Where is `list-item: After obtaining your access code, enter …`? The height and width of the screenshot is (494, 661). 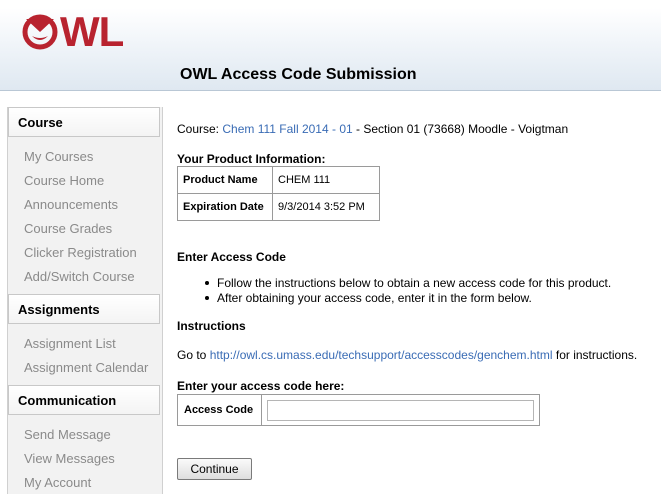
list-item: After obtaining your access code, enter … is located at coordinates (408, 298).